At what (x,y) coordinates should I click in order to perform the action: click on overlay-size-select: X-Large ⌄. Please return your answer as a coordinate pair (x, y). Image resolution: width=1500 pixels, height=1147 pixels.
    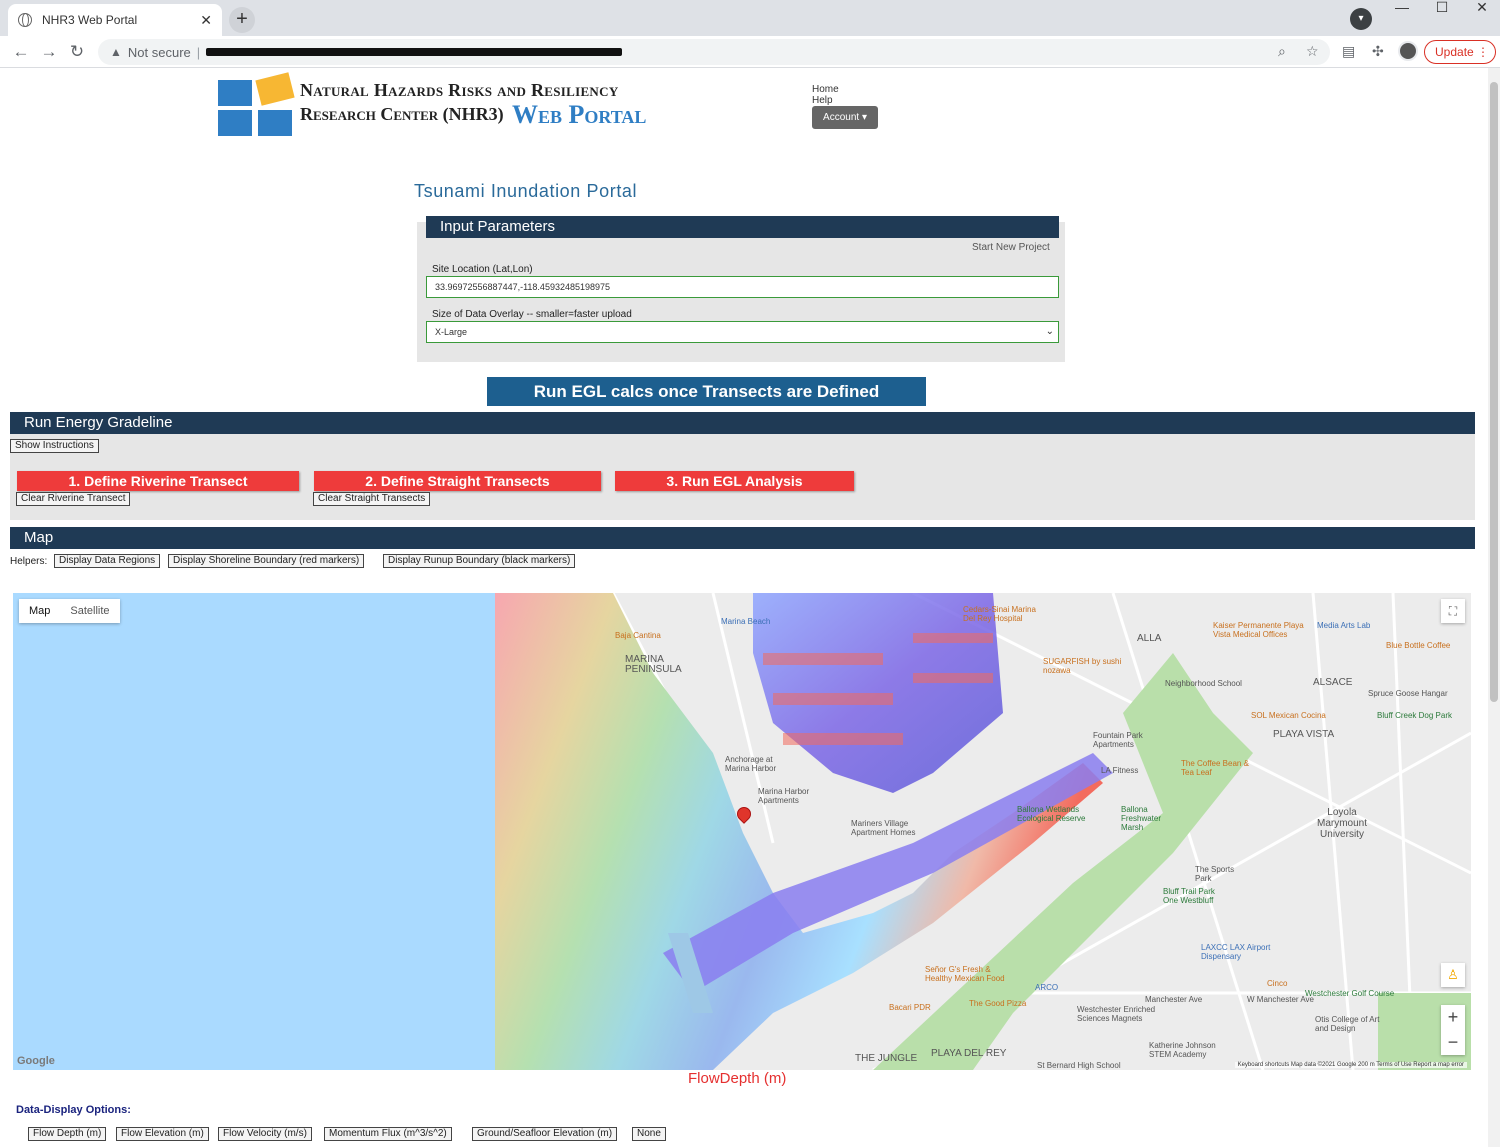
    Looking at the image, I should click on (742, 332).